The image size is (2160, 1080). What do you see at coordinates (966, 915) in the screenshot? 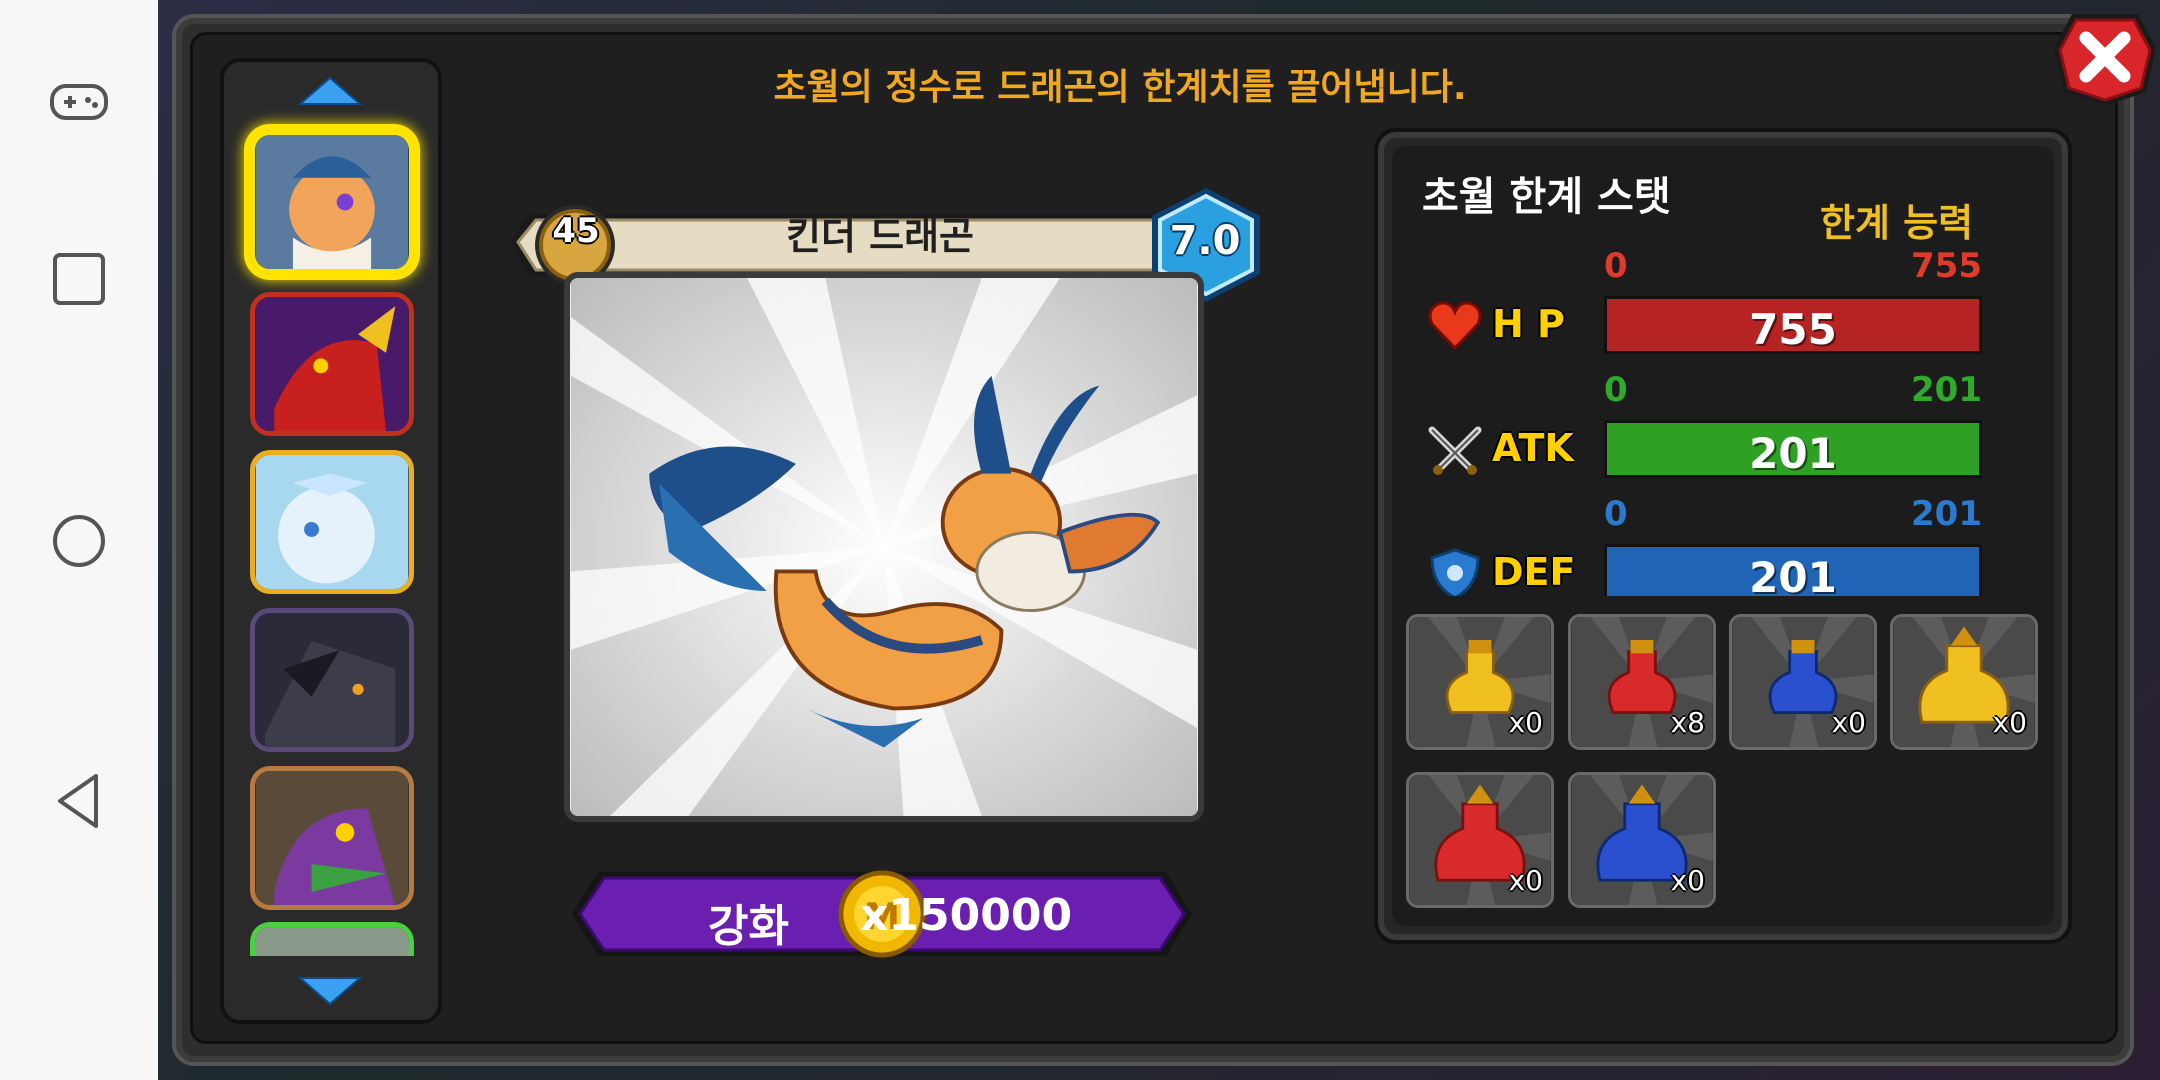
I see `upgrade-cost: x150000` at bounding box center [966, 915].